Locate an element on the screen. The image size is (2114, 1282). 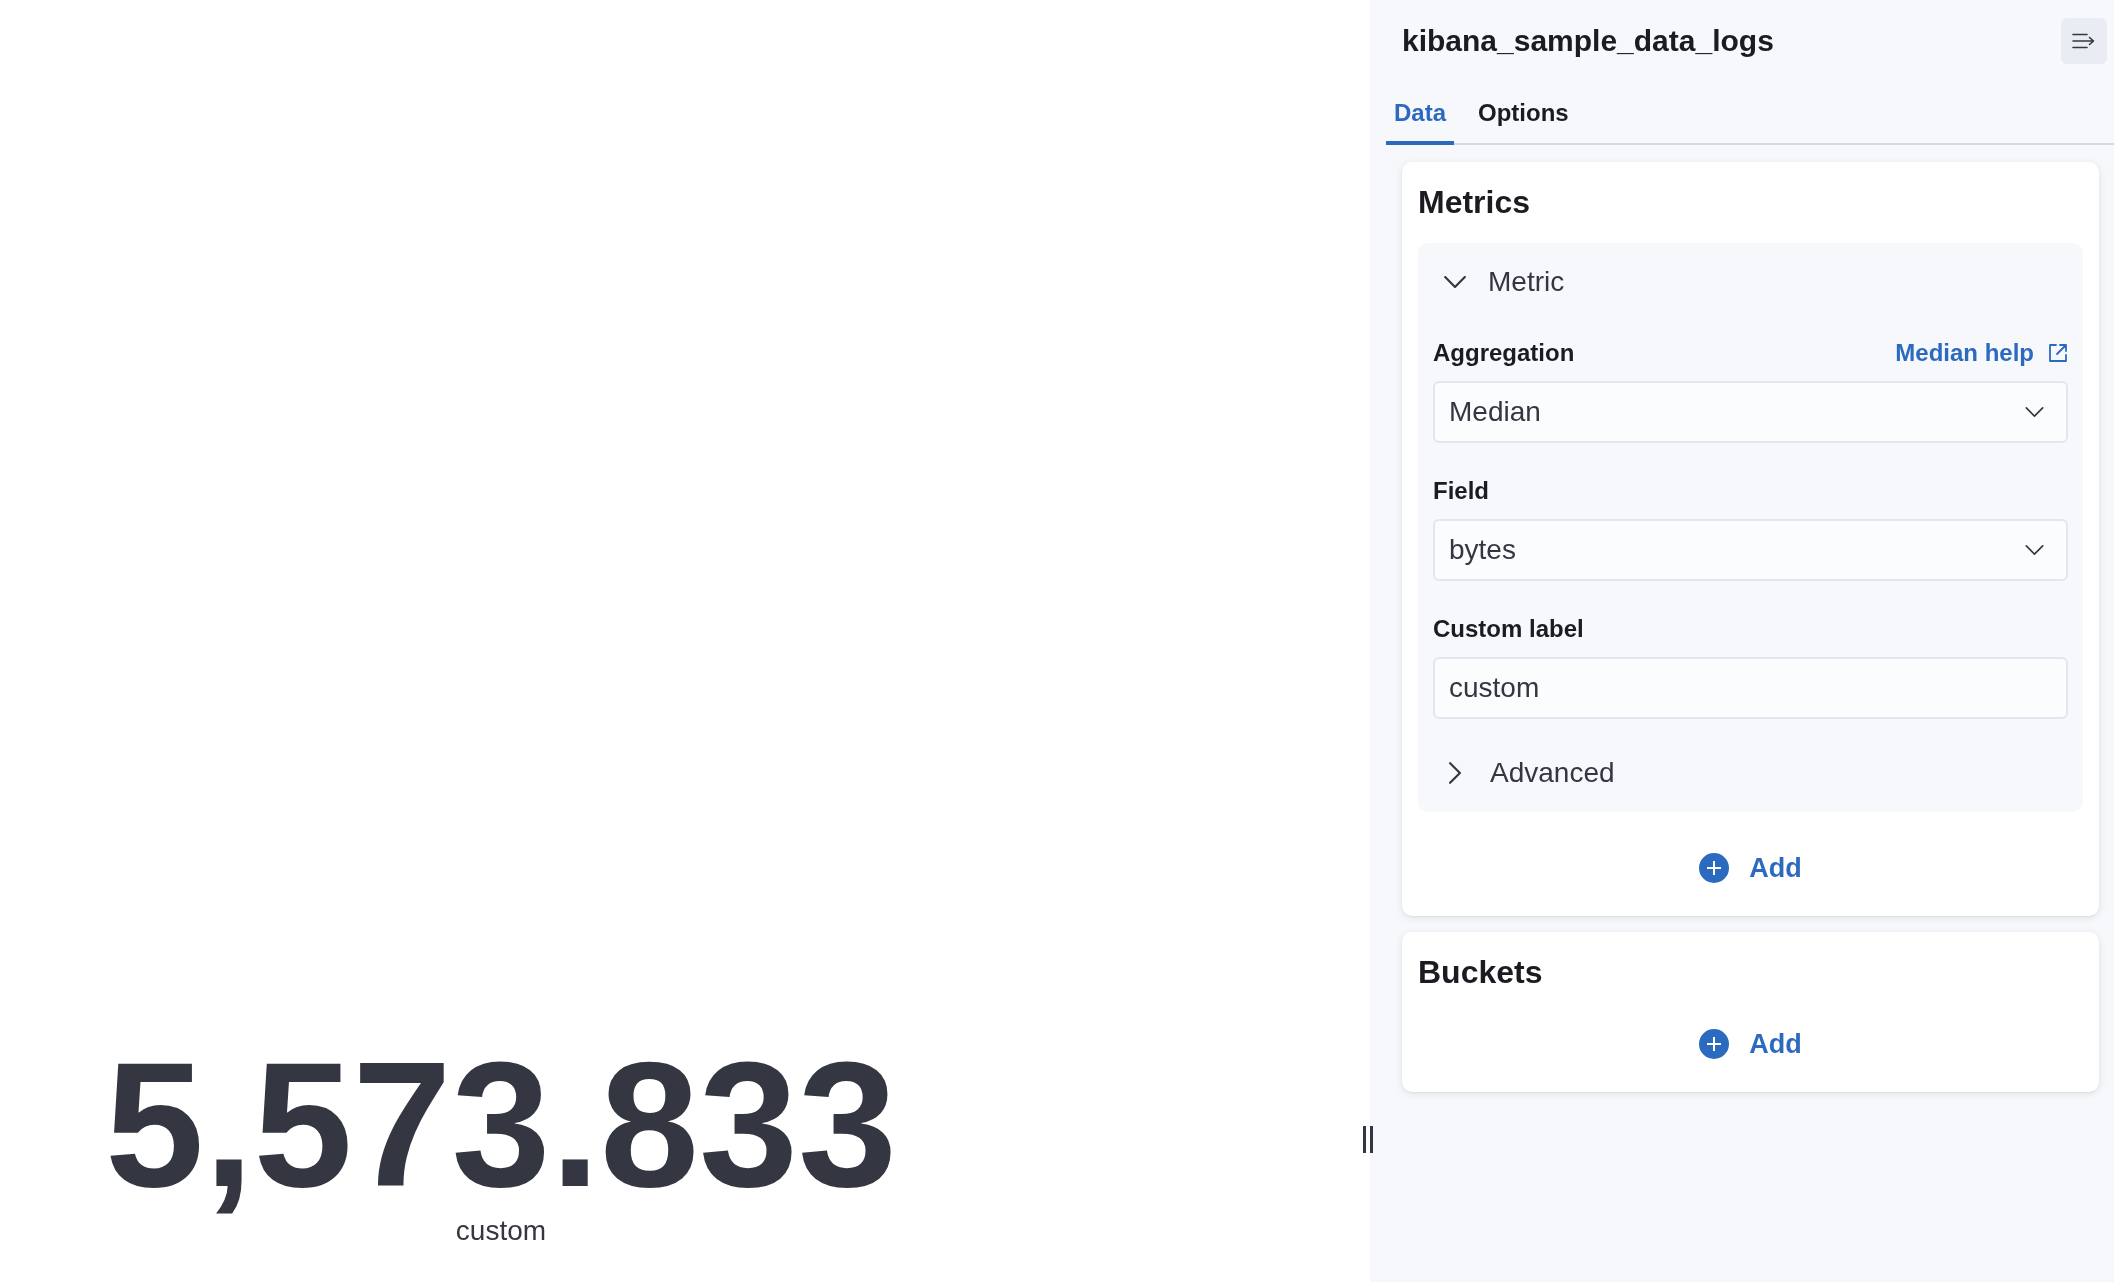
chevron-right-icon is located at coordinates (1455, 773).